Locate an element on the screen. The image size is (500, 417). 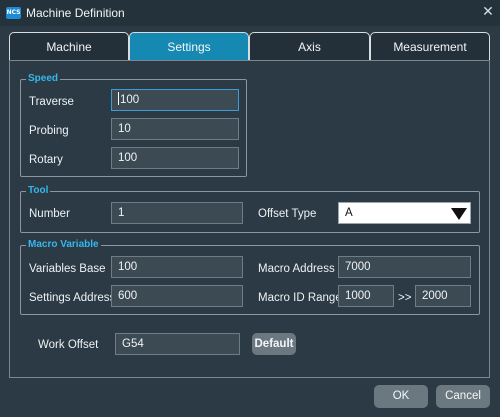
rotary-input: 100 is located at coordinates (175, 158).